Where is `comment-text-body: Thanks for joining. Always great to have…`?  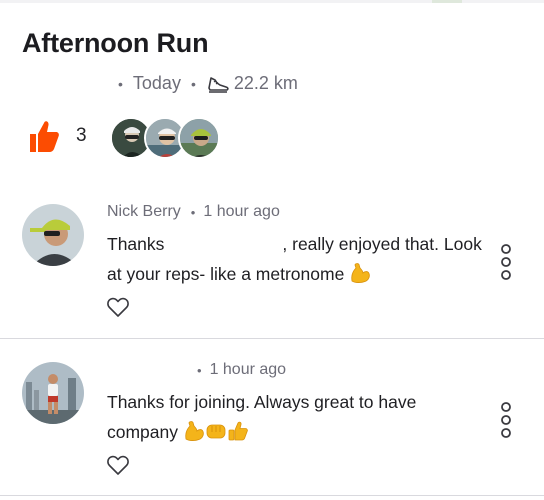
comment-text-body: Thanks for joining. Always great to have… is located at coordinates (262, 417).